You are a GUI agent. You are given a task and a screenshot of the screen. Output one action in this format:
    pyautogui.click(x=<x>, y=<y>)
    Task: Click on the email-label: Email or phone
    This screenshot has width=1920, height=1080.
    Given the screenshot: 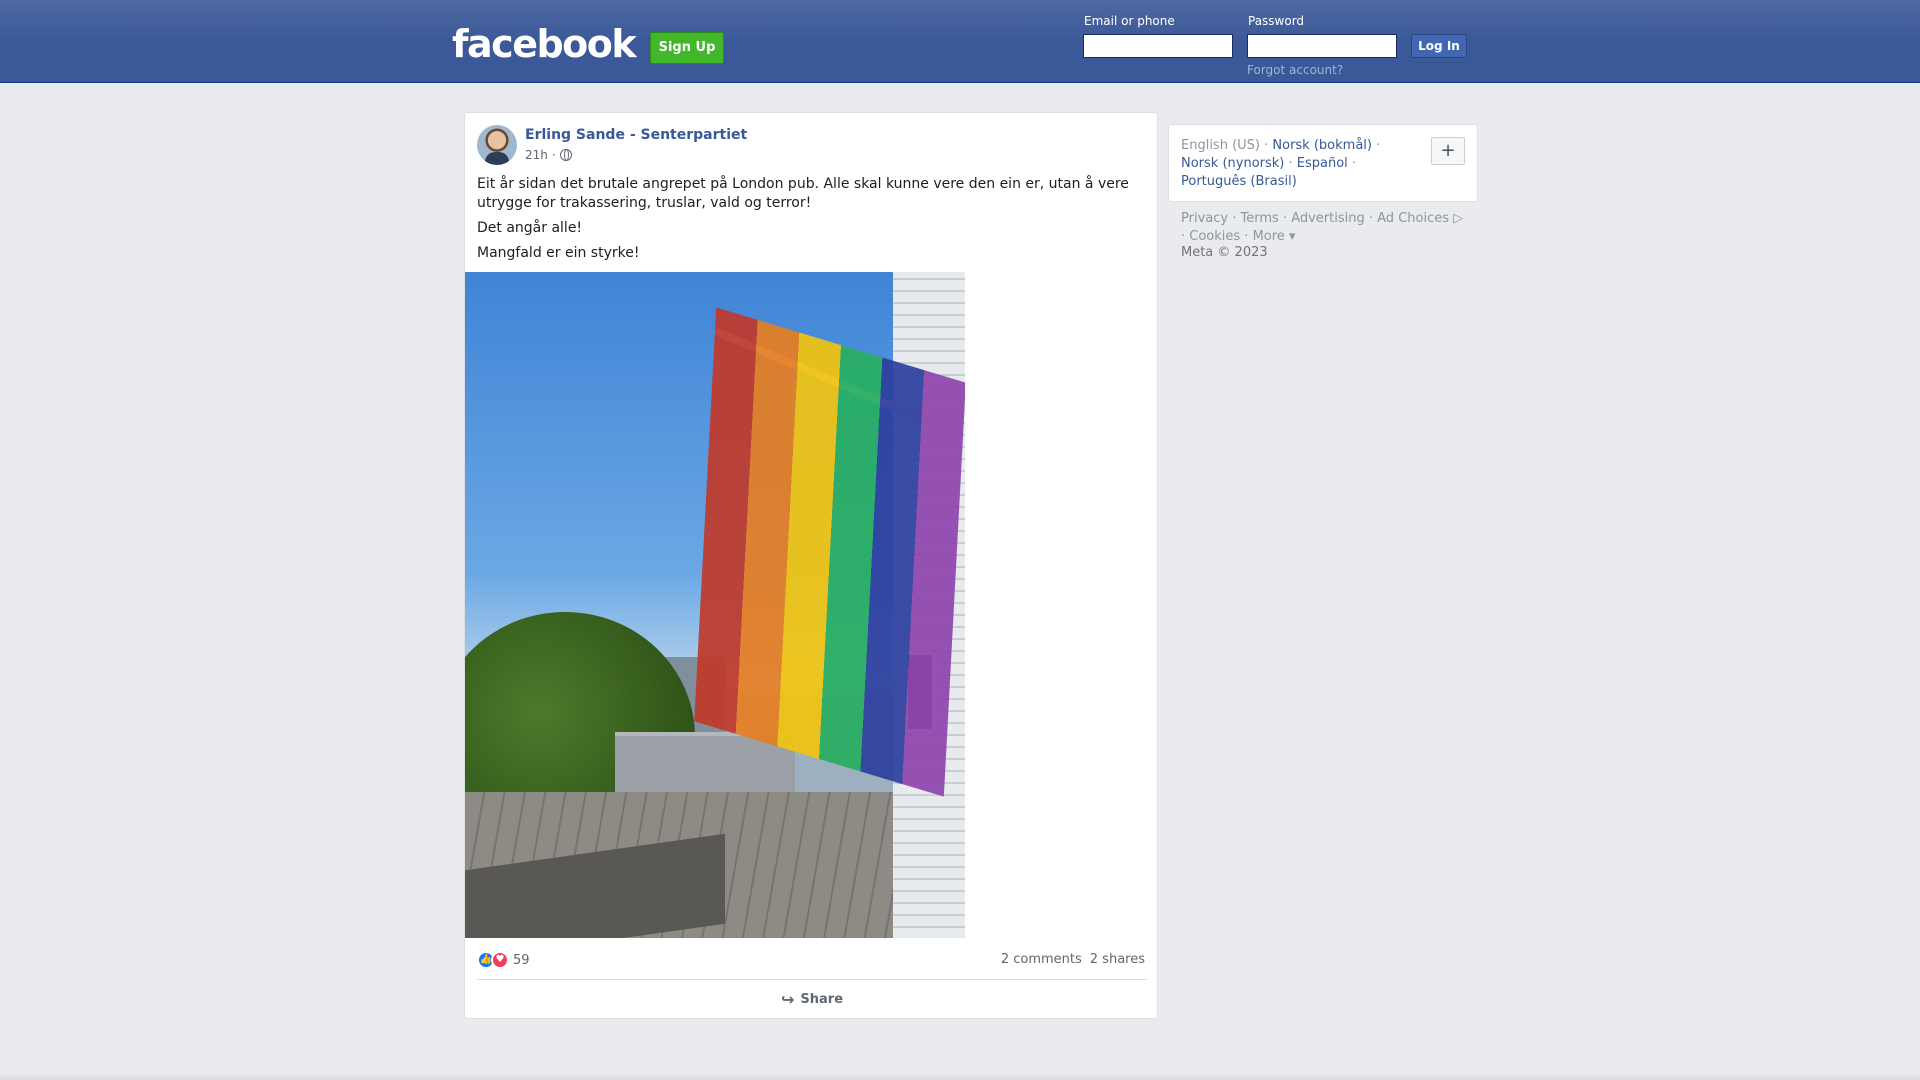 What is the action you would take?
    pyautogui.click(x=1129, y=21)
    